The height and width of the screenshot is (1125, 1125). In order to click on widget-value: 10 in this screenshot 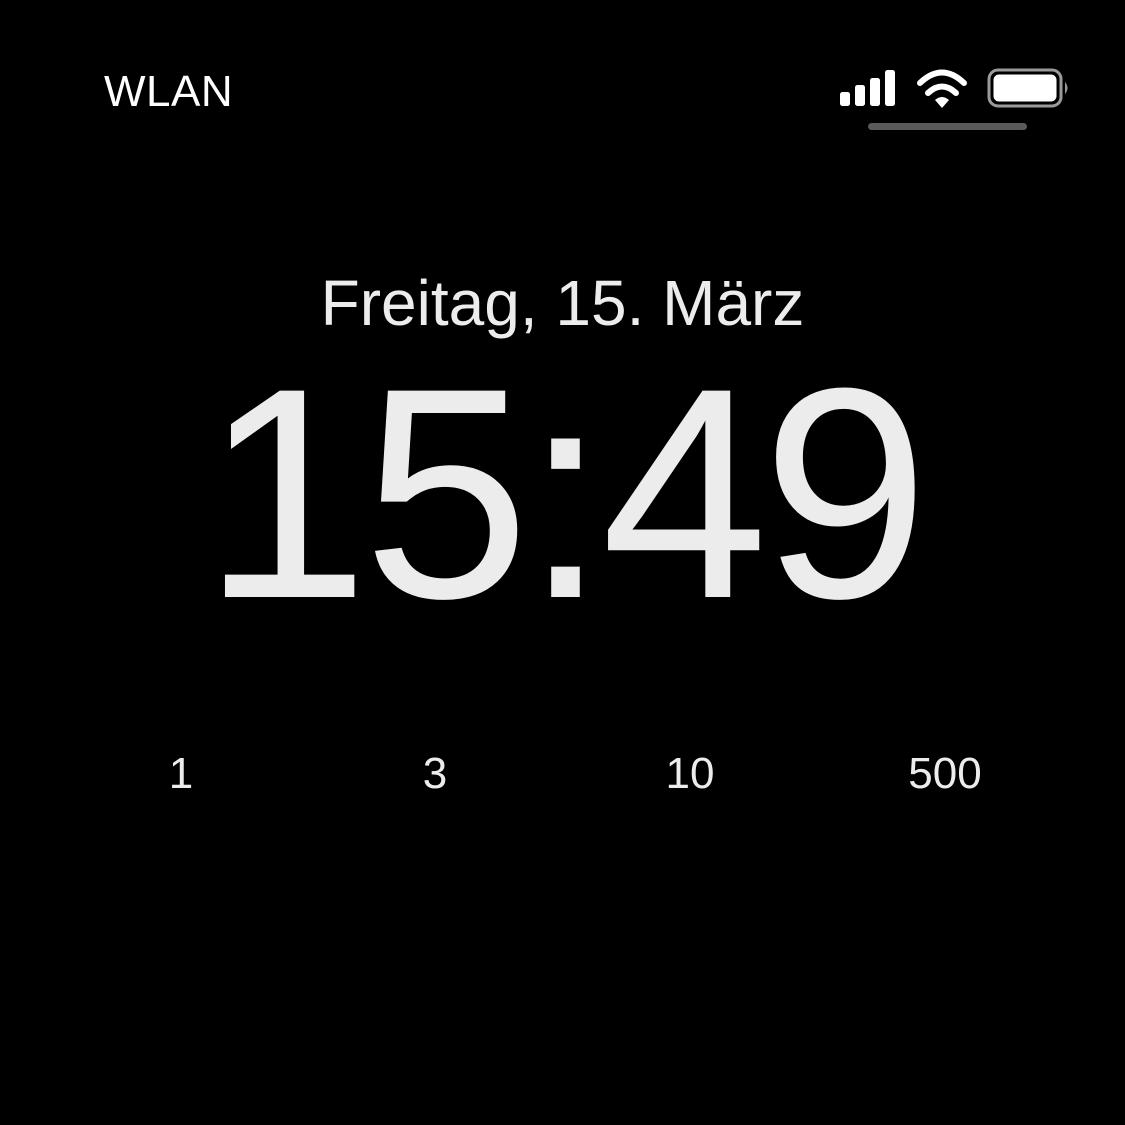, I will do `click(690, 774)`.